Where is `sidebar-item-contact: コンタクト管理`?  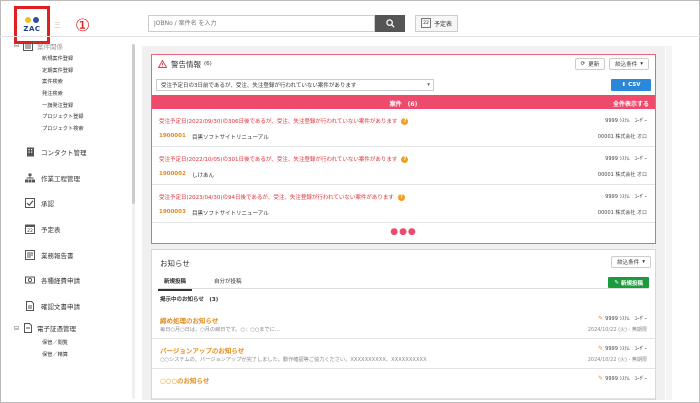
sidebar-item-contact: コンタクト管理 is located at coordinates (74, 152).